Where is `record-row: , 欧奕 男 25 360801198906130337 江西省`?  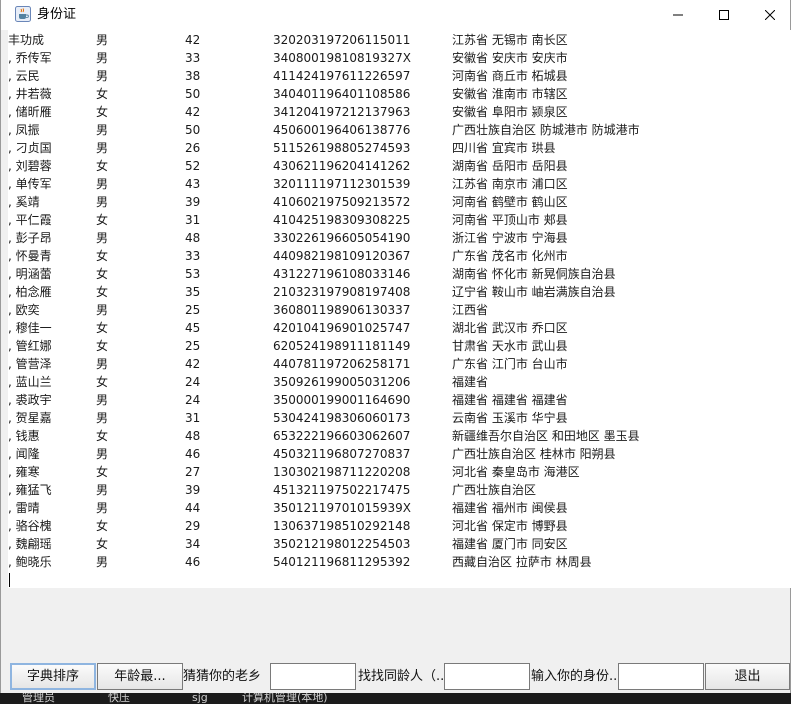 record-row: , 欧奕 男 25 360801198906130337 江西省 is located at coordinates (399, 310).